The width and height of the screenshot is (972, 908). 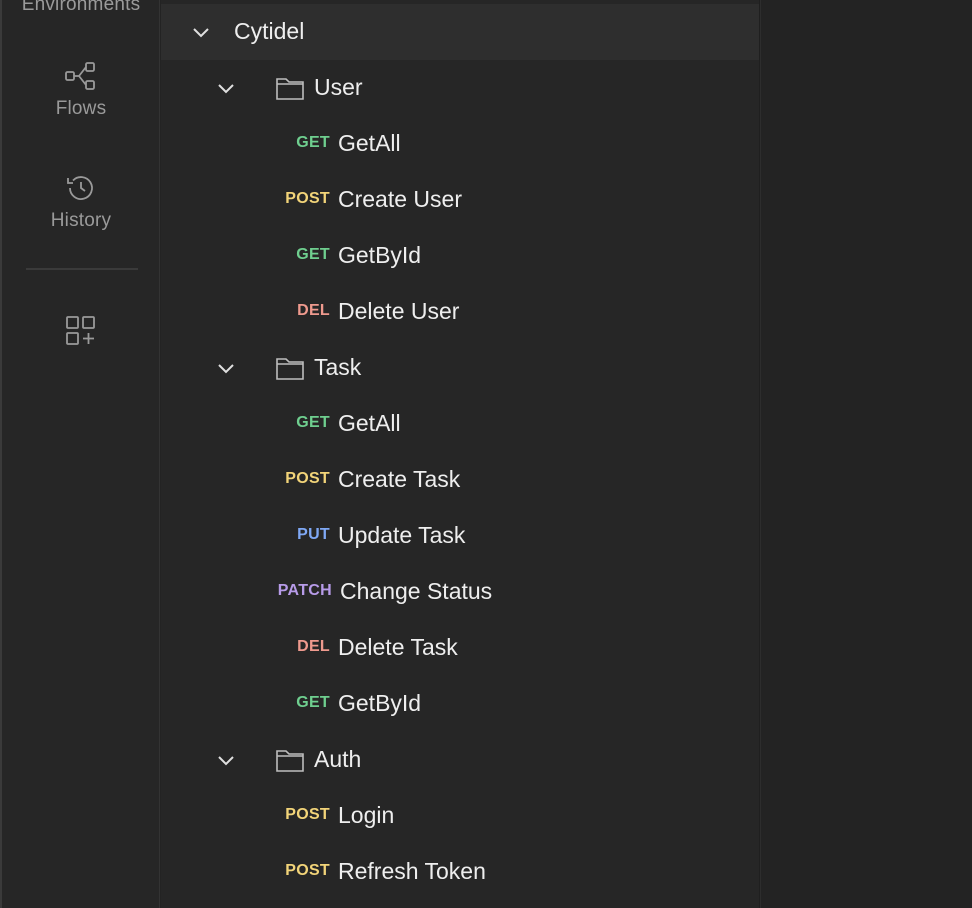 What do you see at coordinates (269, 31) in the screenshot?
I see `collection-name: Cytidel` at bounding box center [269, 31].